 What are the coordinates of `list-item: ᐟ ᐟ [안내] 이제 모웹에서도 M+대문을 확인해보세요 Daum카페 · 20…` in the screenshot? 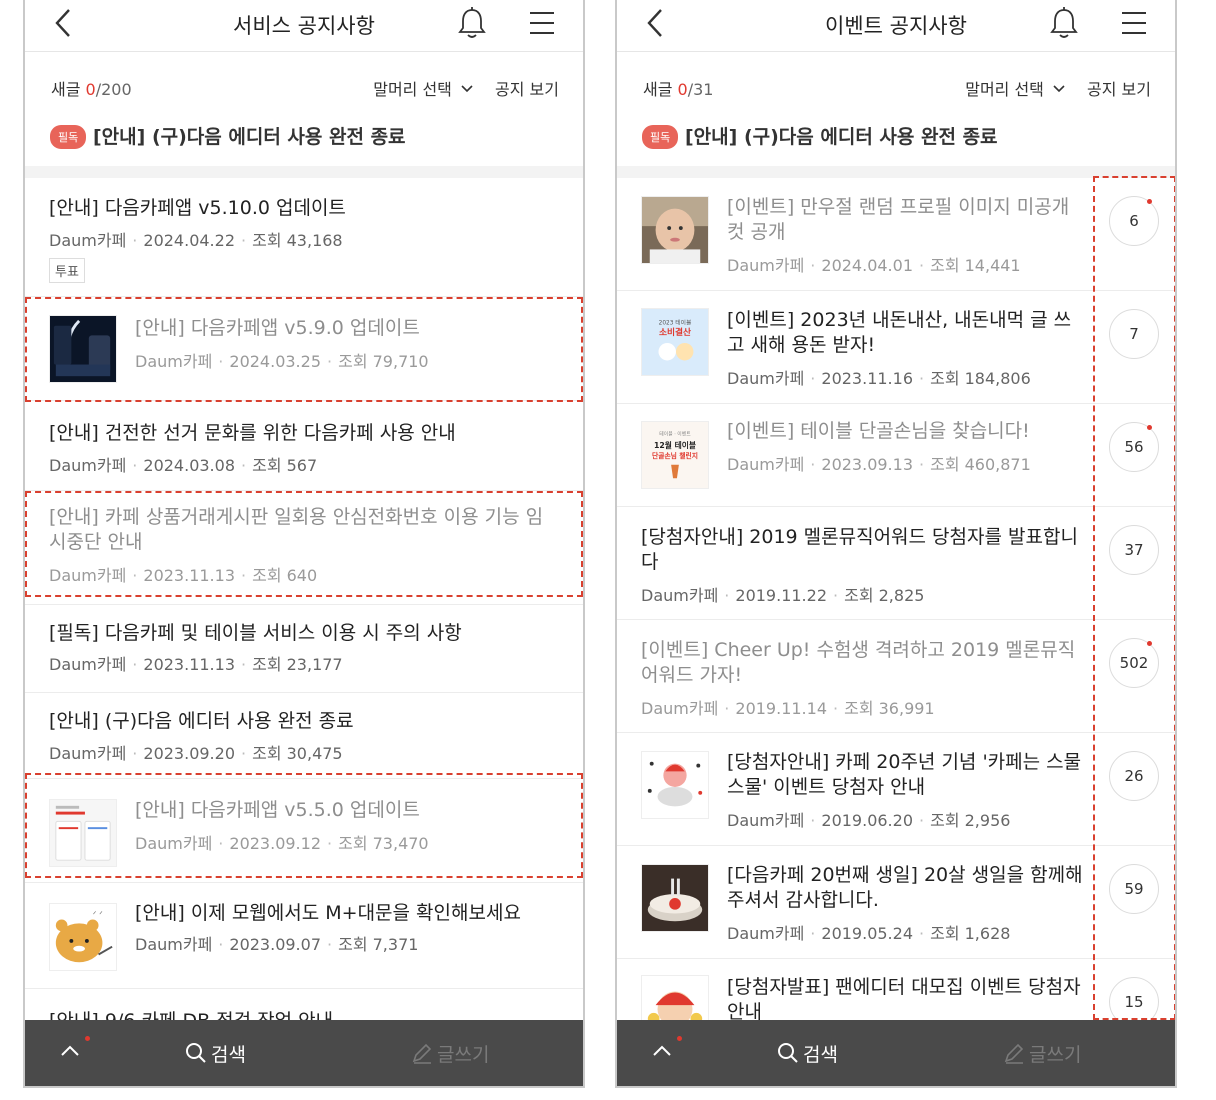 It's located at (304, 936).